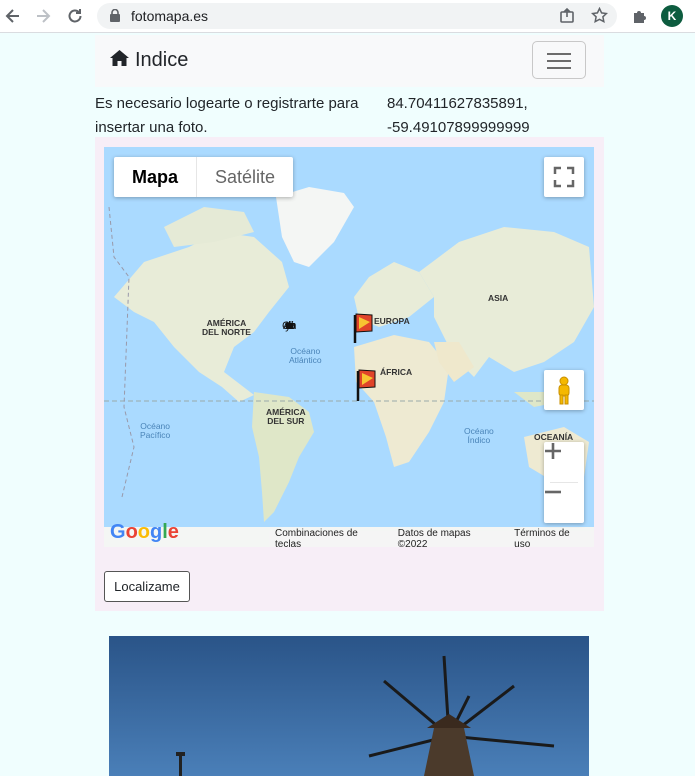 The image size is (695, 776). I want to click on label-indian: Océano Índico, so click(479, 435).